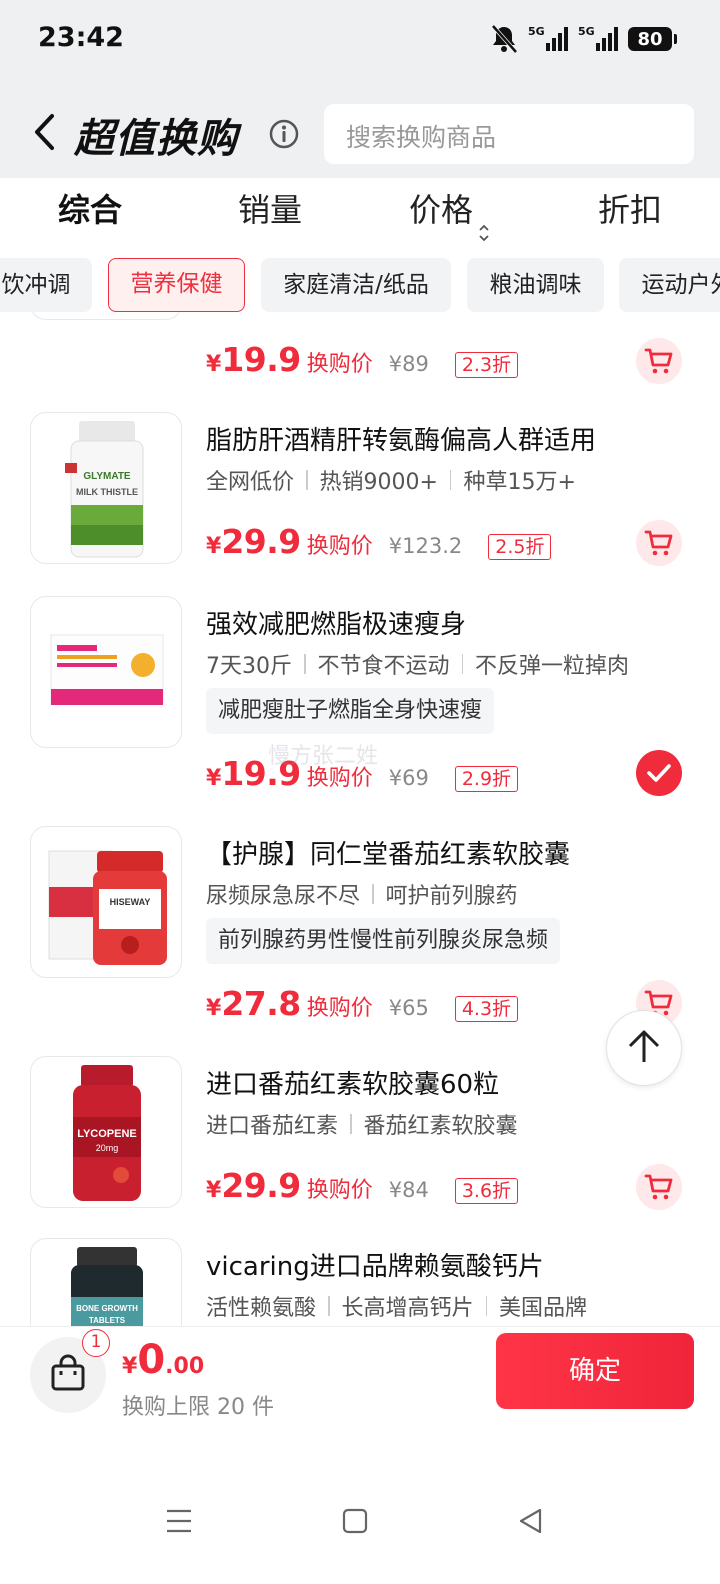  What do you see at coordinates (176, 285) in the screenshot?
I see `chip-nutrition: 营养保健` at bounding box center [176, 285].